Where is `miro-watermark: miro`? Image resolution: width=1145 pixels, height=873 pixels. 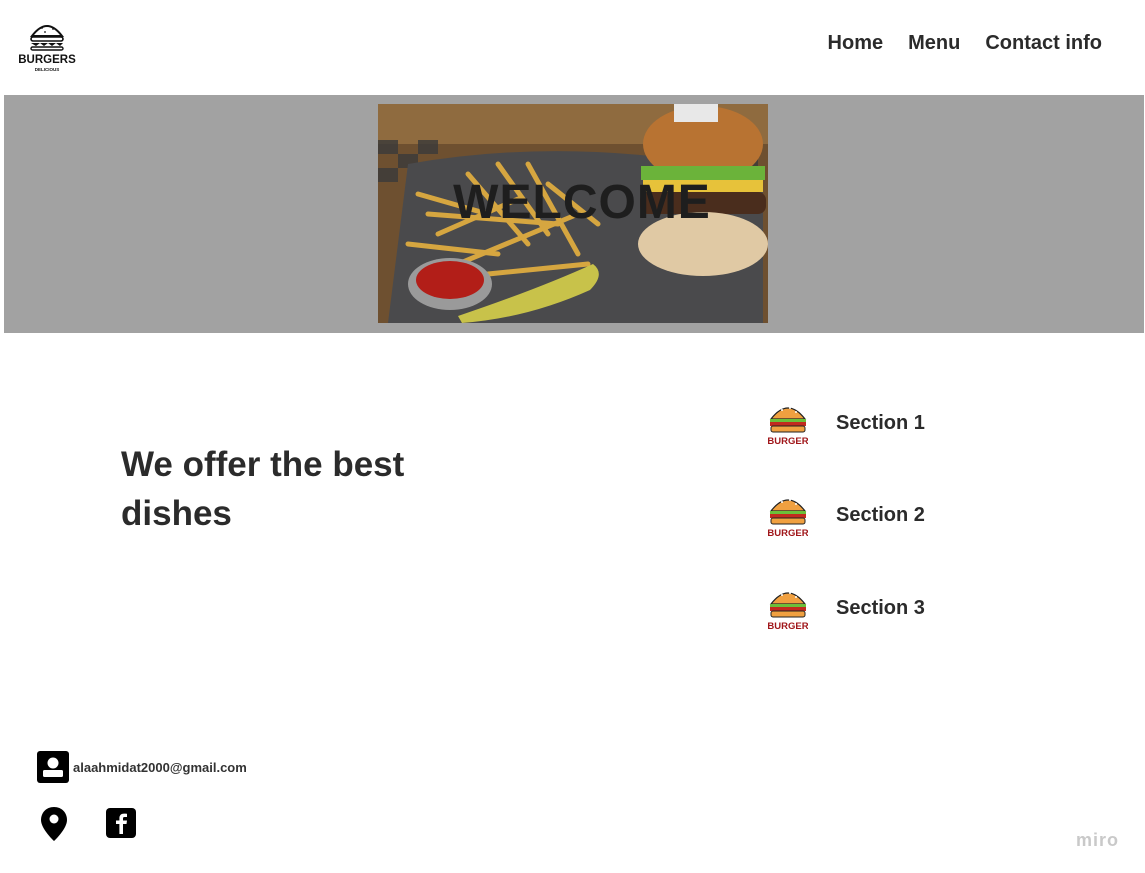 miro-watermark: miro is located at coordinates (1097, 840).